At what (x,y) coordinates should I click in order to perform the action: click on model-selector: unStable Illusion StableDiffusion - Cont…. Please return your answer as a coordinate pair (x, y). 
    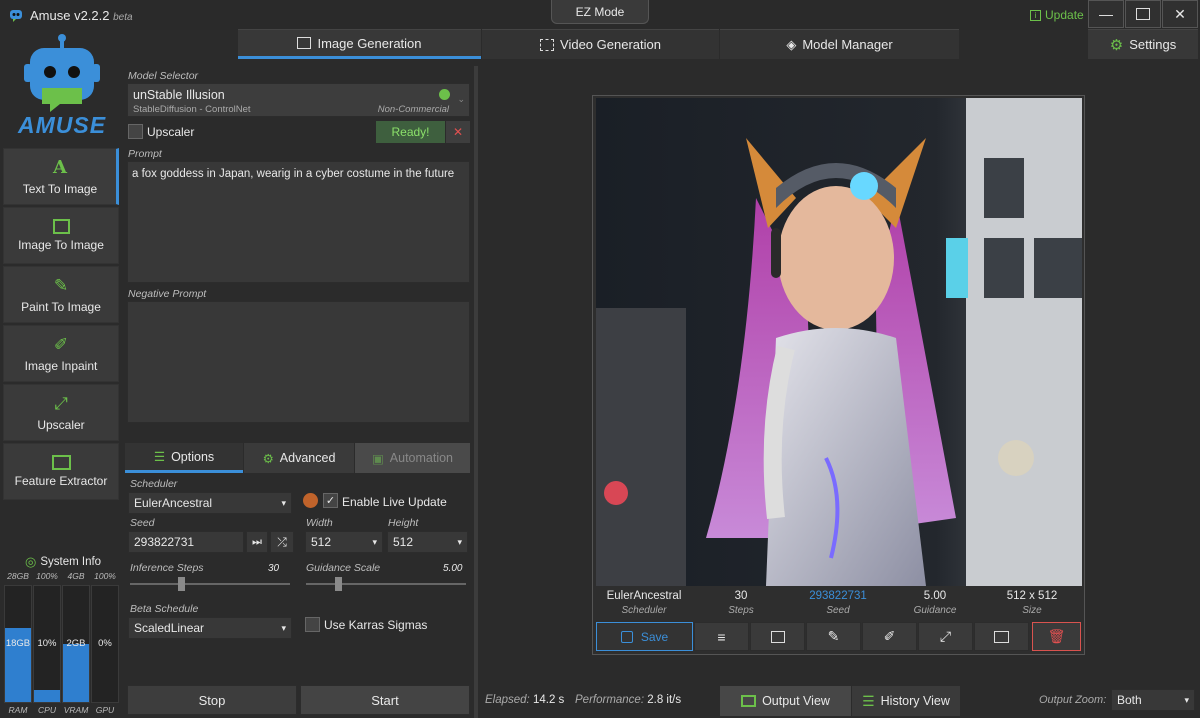
    Looking at the image, I should click on (298, 100).